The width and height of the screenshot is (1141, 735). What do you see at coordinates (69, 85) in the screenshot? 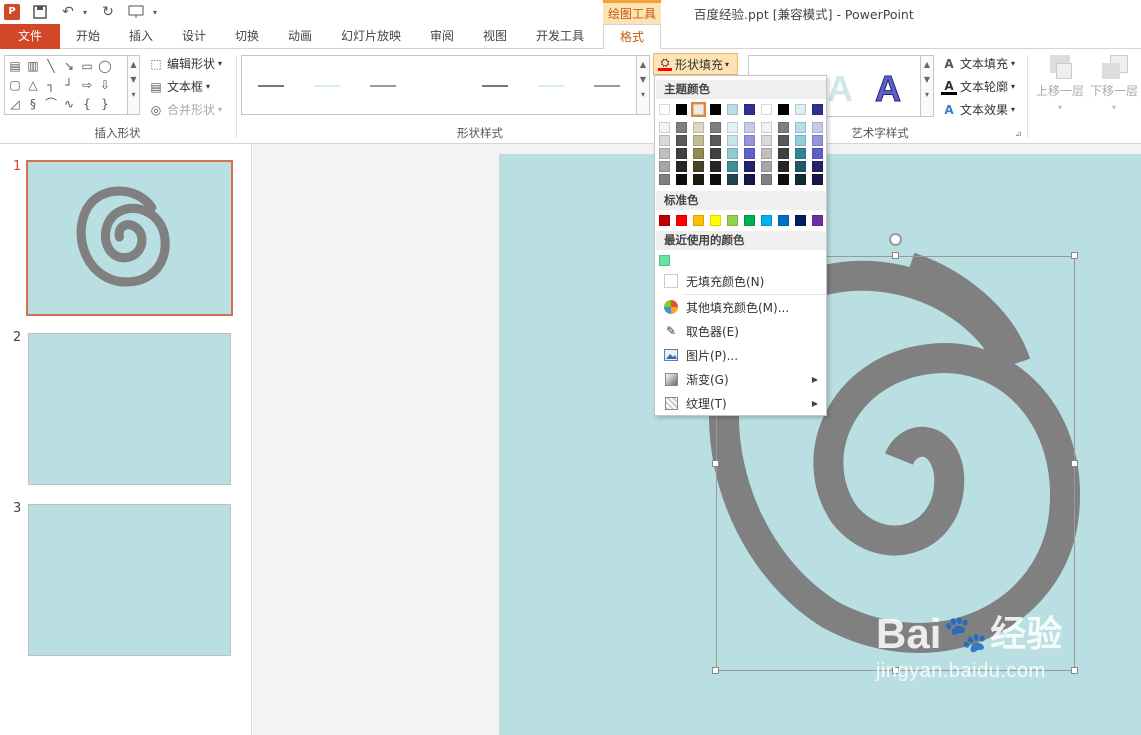
I see `elbow-arrow-shape-icon: ┘` at bounding box center [69, 85].